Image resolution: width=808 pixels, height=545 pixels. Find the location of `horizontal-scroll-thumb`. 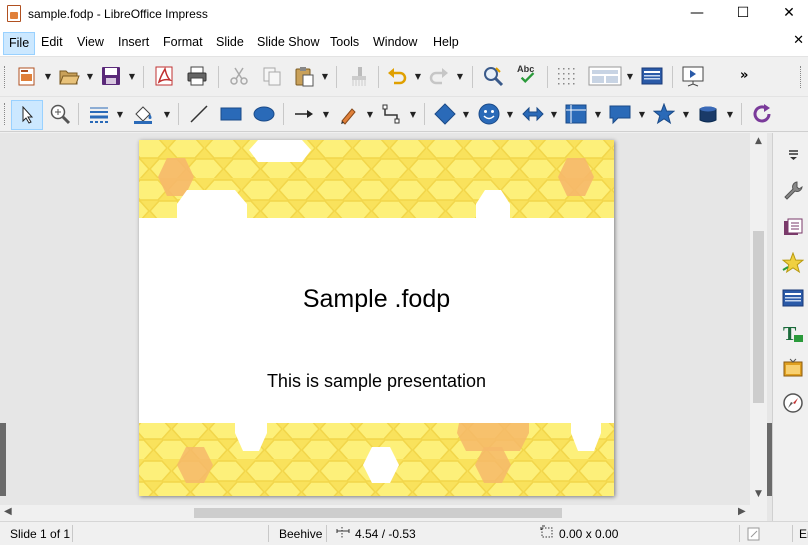

horizontal-scroll-thumb is located at coordinates (378, 513).